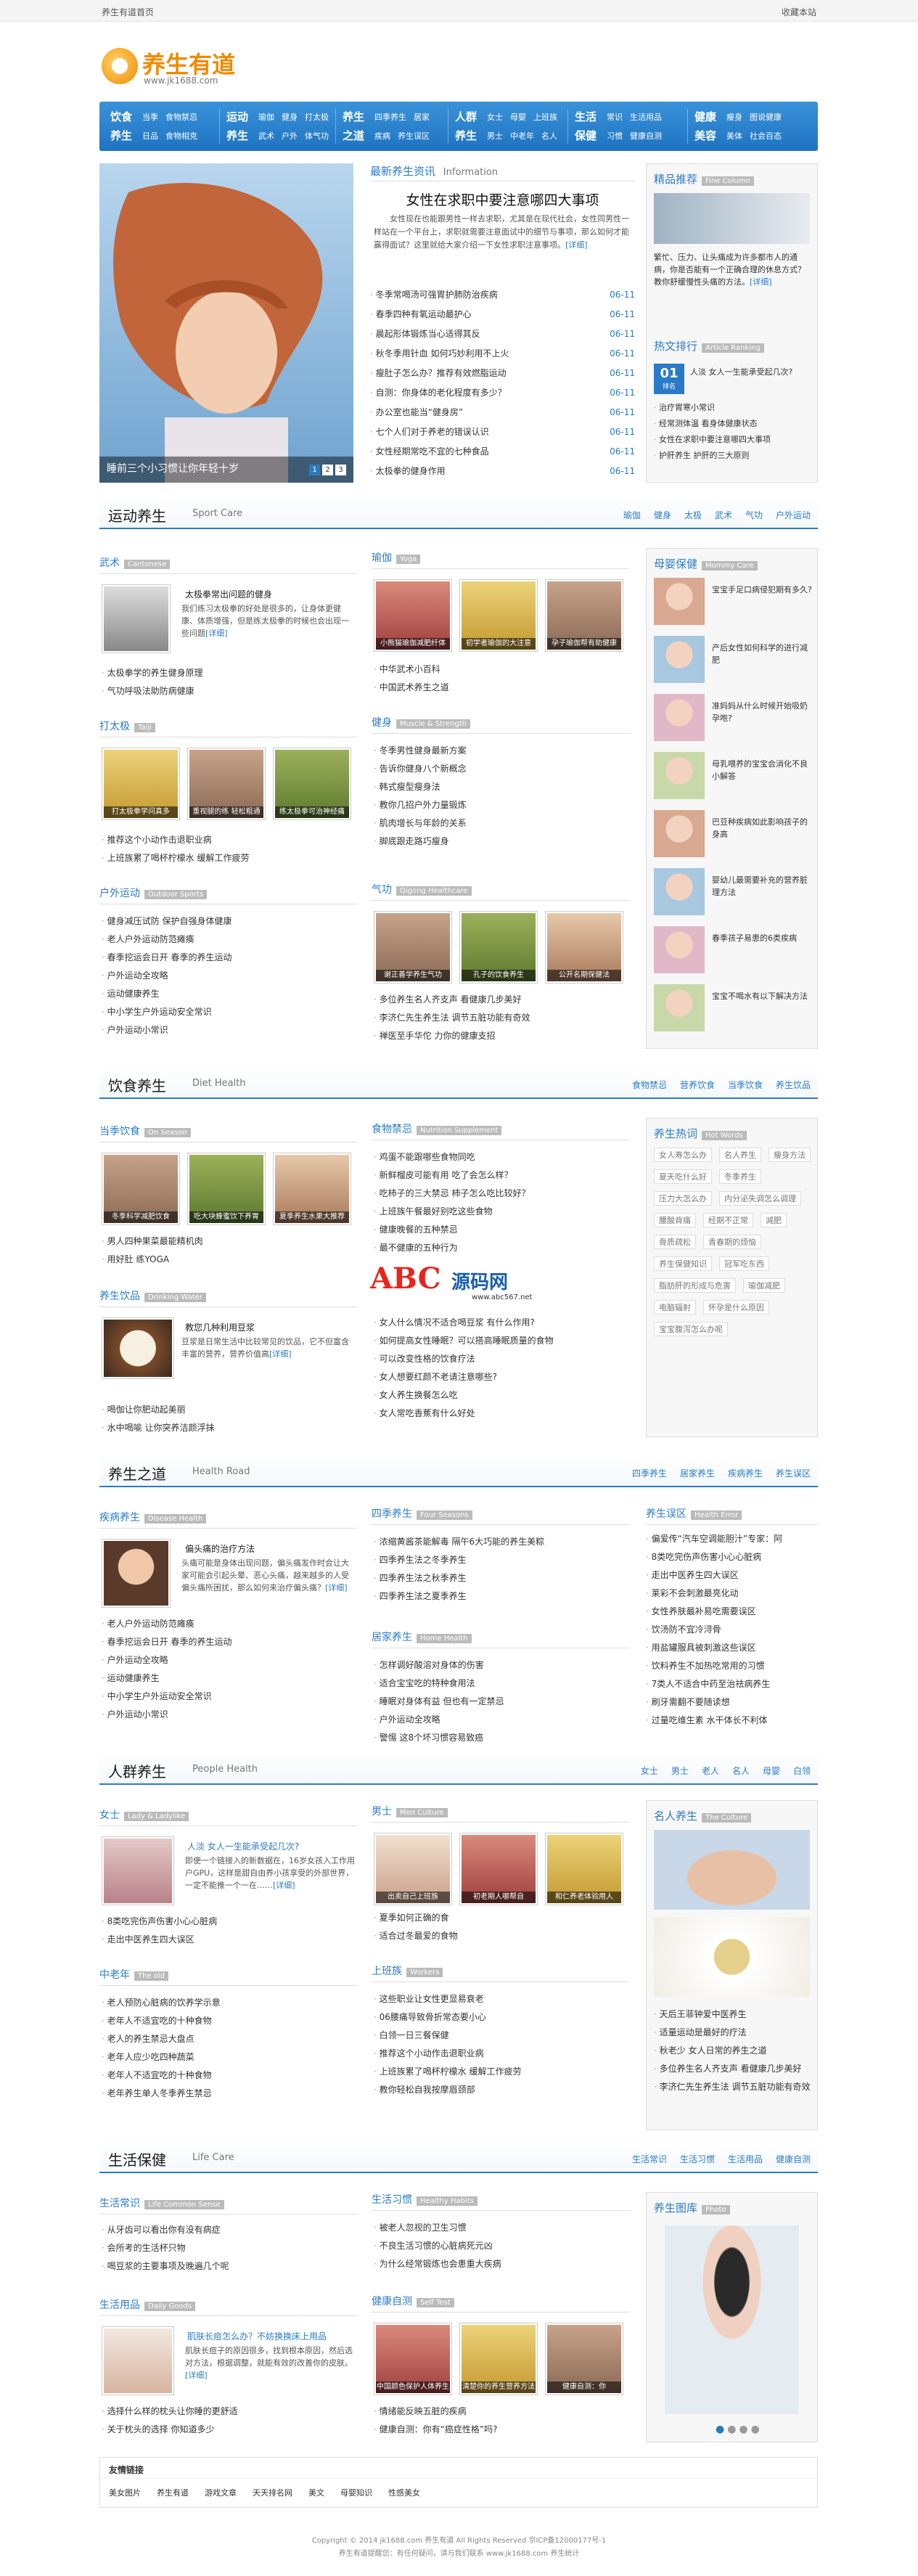 The image size is (918, 2576). What do you see at coordinates (501, 1194) in the screenshot?
I see `taboo-item: 吃柿子的三大禁忌 柿子怎么吃比较好？` at bounding box center [501, 1194].